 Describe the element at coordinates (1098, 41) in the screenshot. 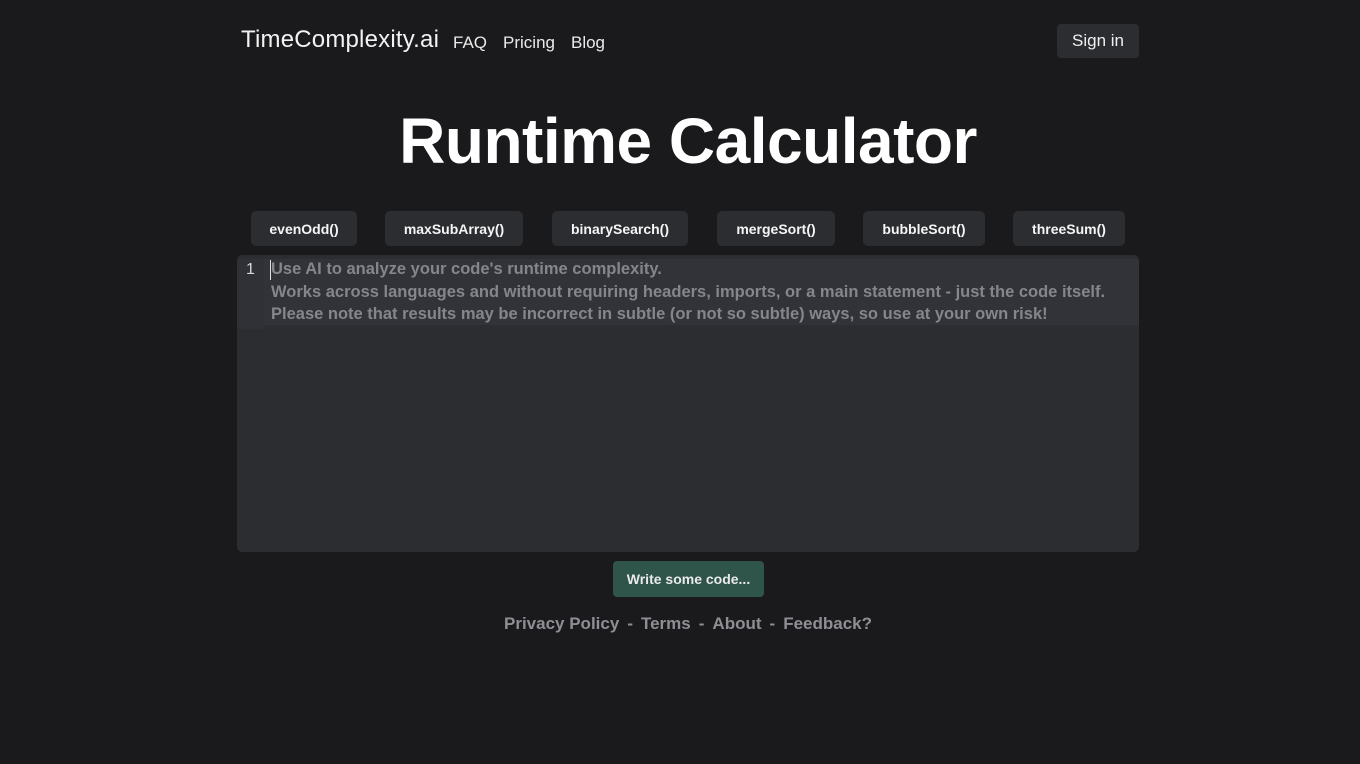

I see `sign-in-button: Sign in` at that location.